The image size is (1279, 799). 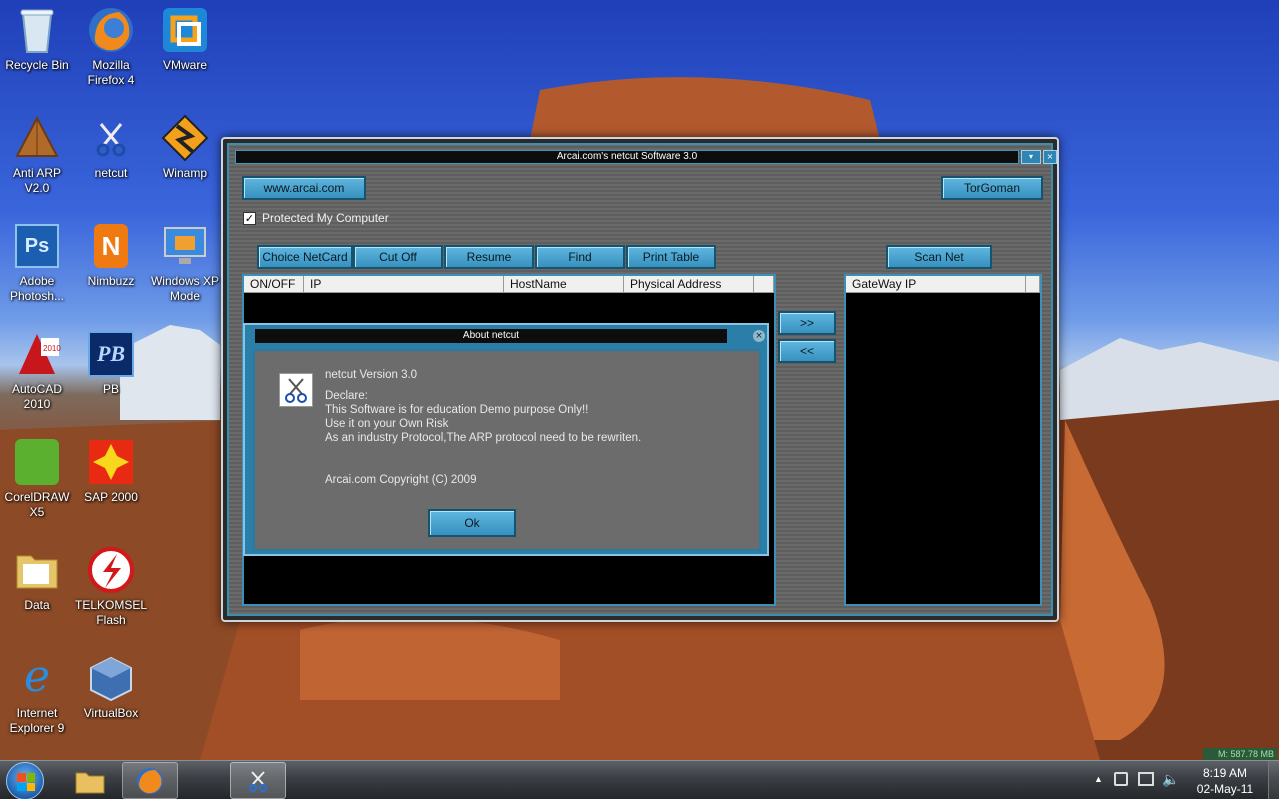 I want to click on tray-app-icon, so click(x=1121, y=779).